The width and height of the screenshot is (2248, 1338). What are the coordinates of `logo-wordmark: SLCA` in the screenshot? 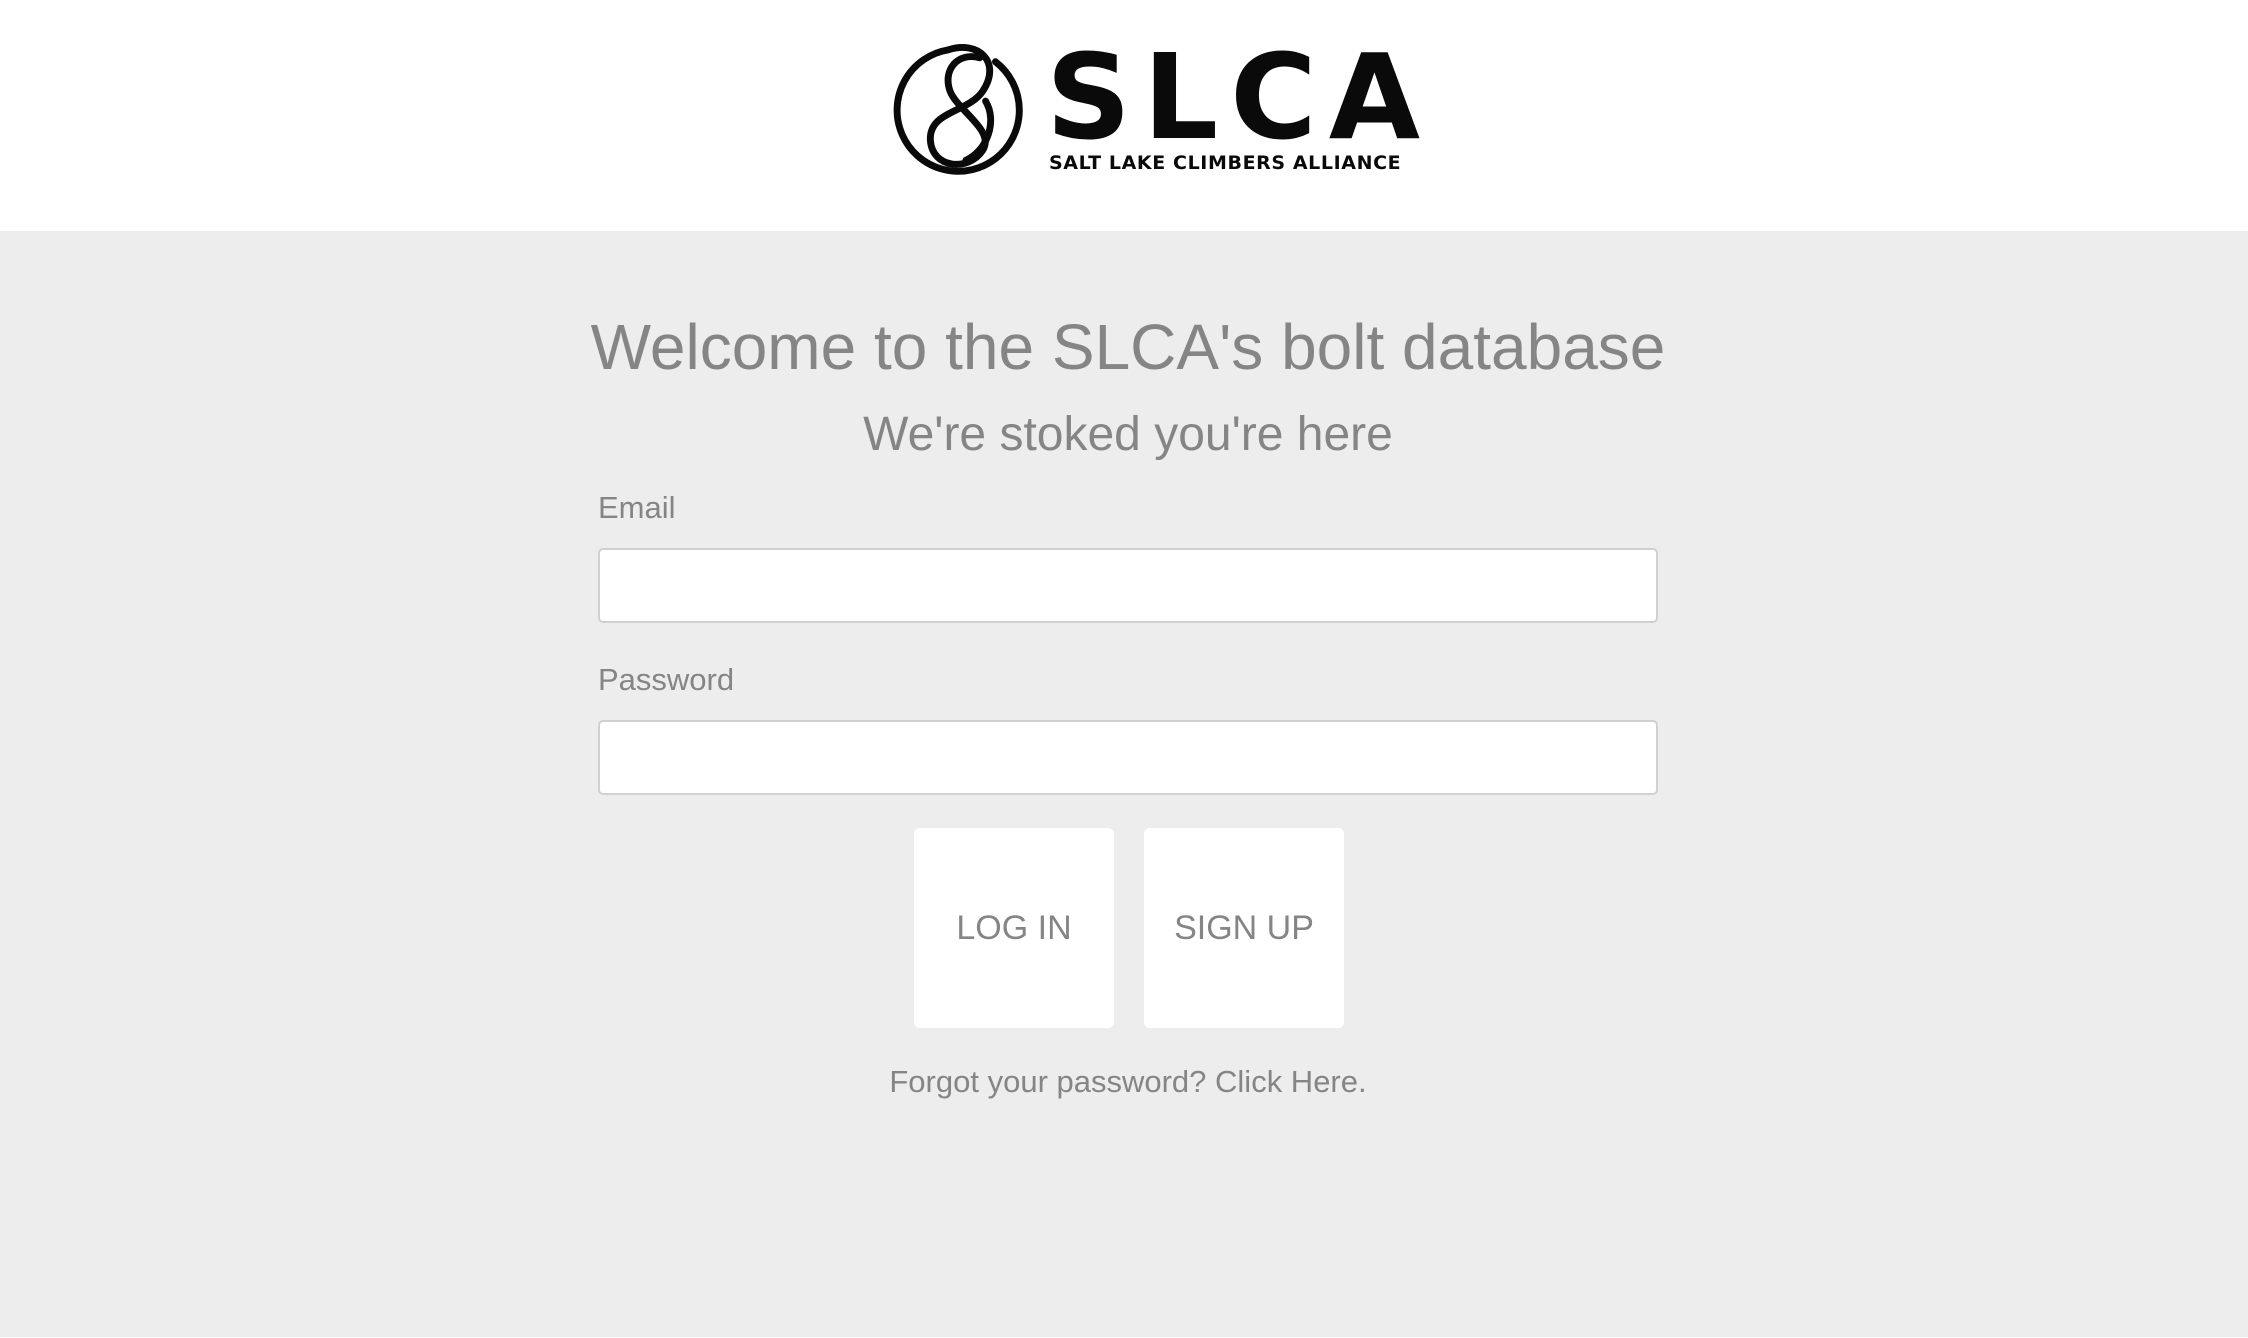 It's located at (1239, 97).